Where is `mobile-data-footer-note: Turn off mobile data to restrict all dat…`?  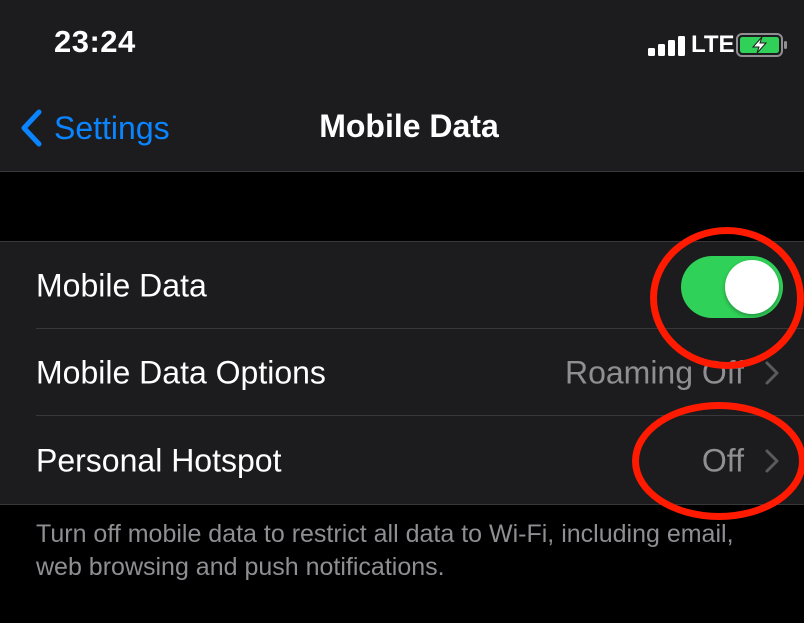
mobile-data-footer-note: Turn off mobile data to restrict all dat… is located at coordinates (385, 550).